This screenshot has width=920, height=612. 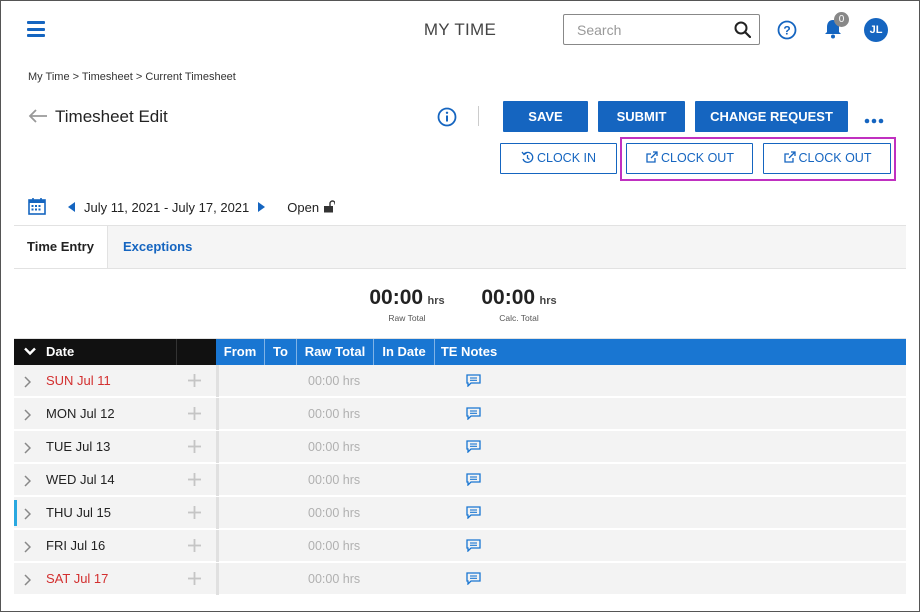 What do you see at coordinates (566, 158) in the screenshot?
I see `clock-in-label: CLOCK IN` at bounding box center [566, 158].